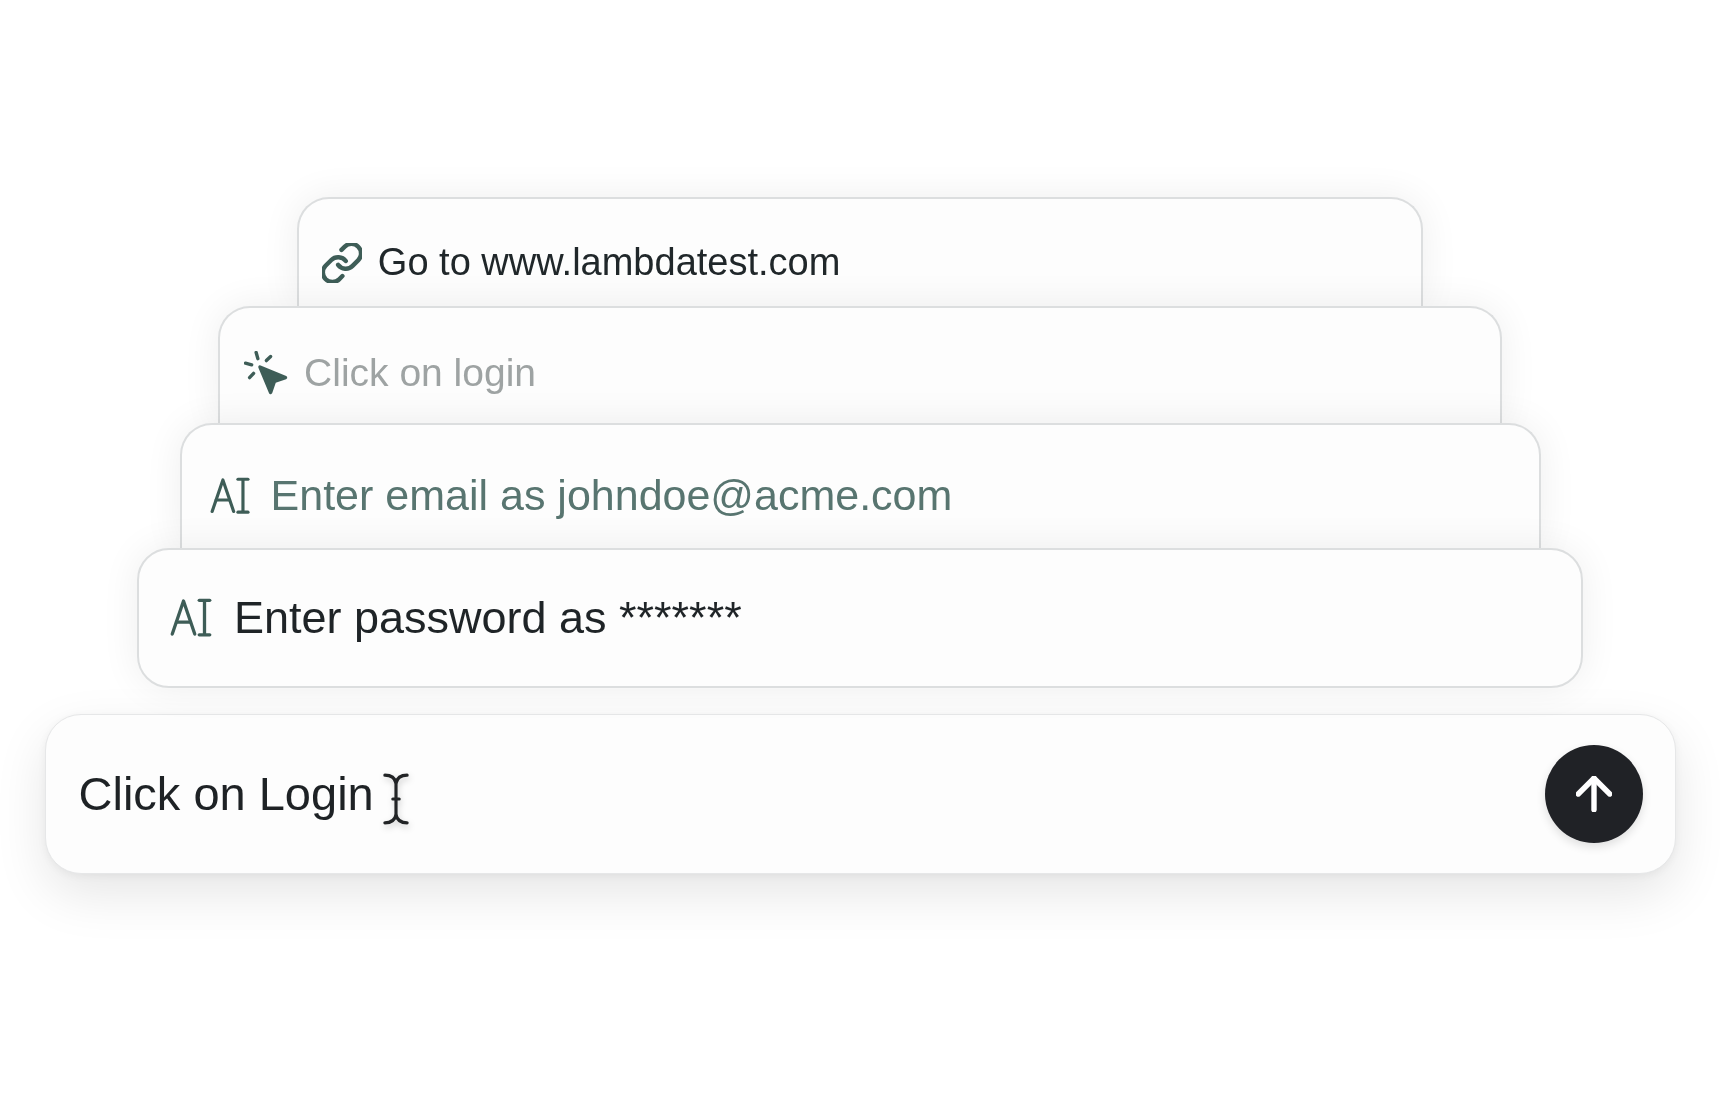 The width and height of the screenshot is (1720, 1098). I want to click on step-text: Click on login, so click(420, 372).